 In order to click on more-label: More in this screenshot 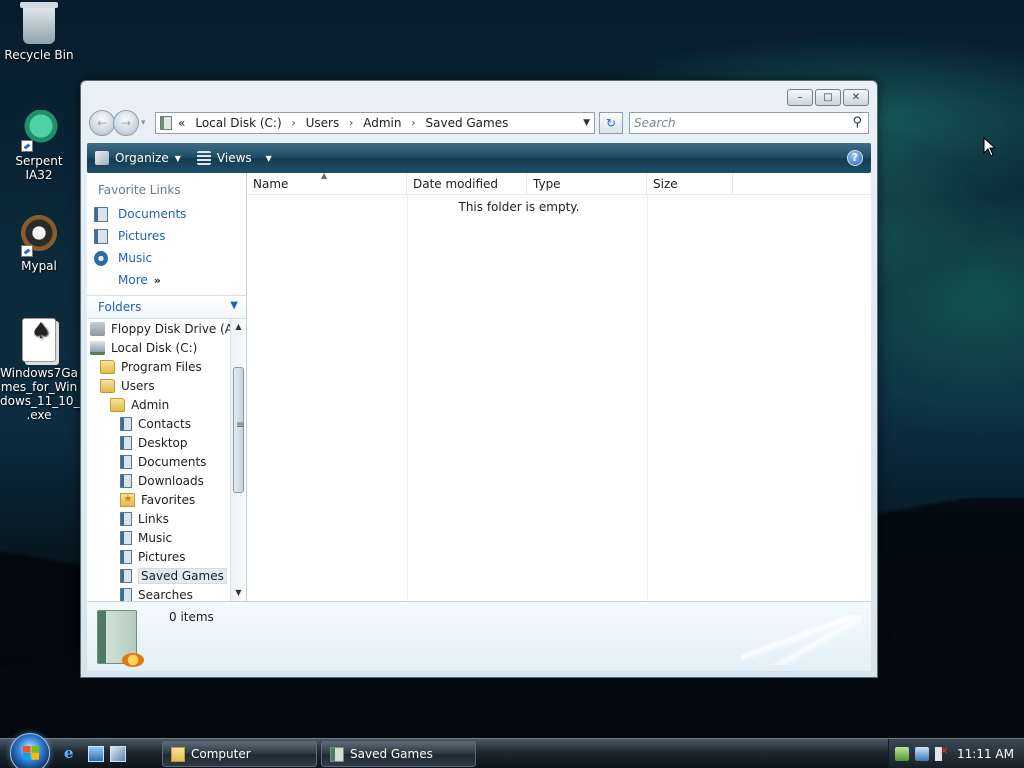, I will do `click(133, 280)`.